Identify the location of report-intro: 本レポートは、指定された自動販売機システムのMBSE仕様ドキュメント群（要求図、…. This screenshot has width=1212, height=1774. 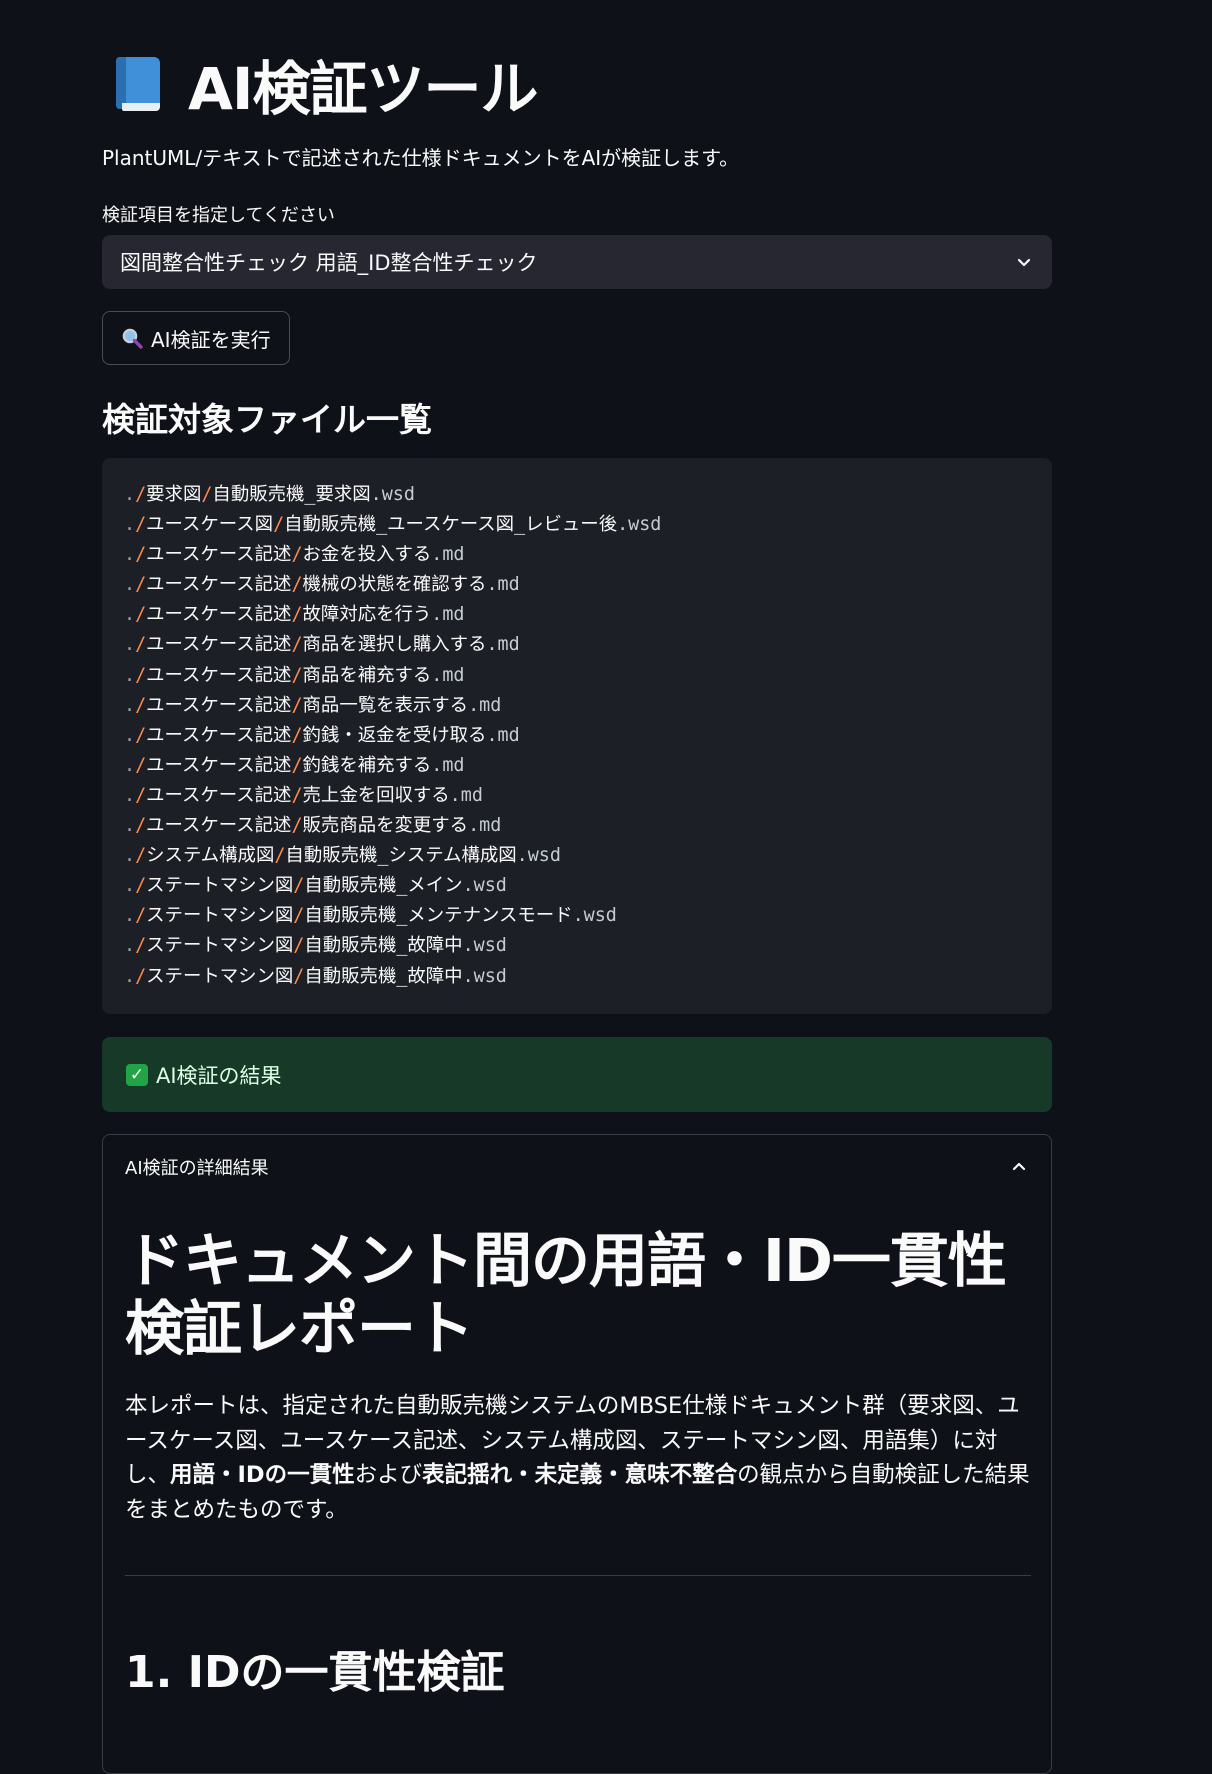
(578, 1458).